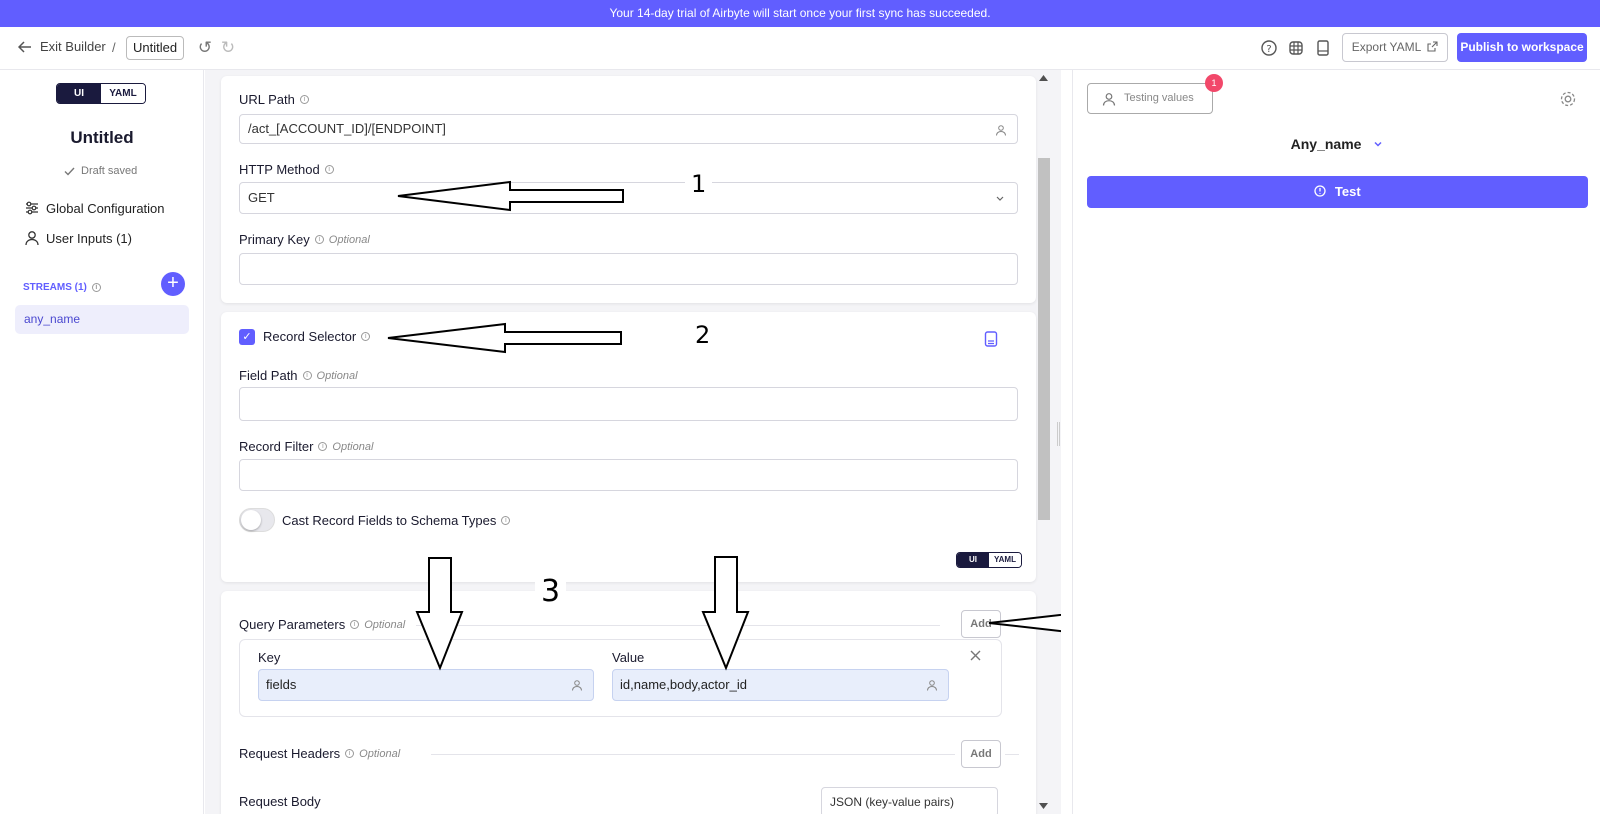 Image resolution: width=1600 pixels, height=814 pixels. I want to click on test-label: Test, so click(1347, 191).